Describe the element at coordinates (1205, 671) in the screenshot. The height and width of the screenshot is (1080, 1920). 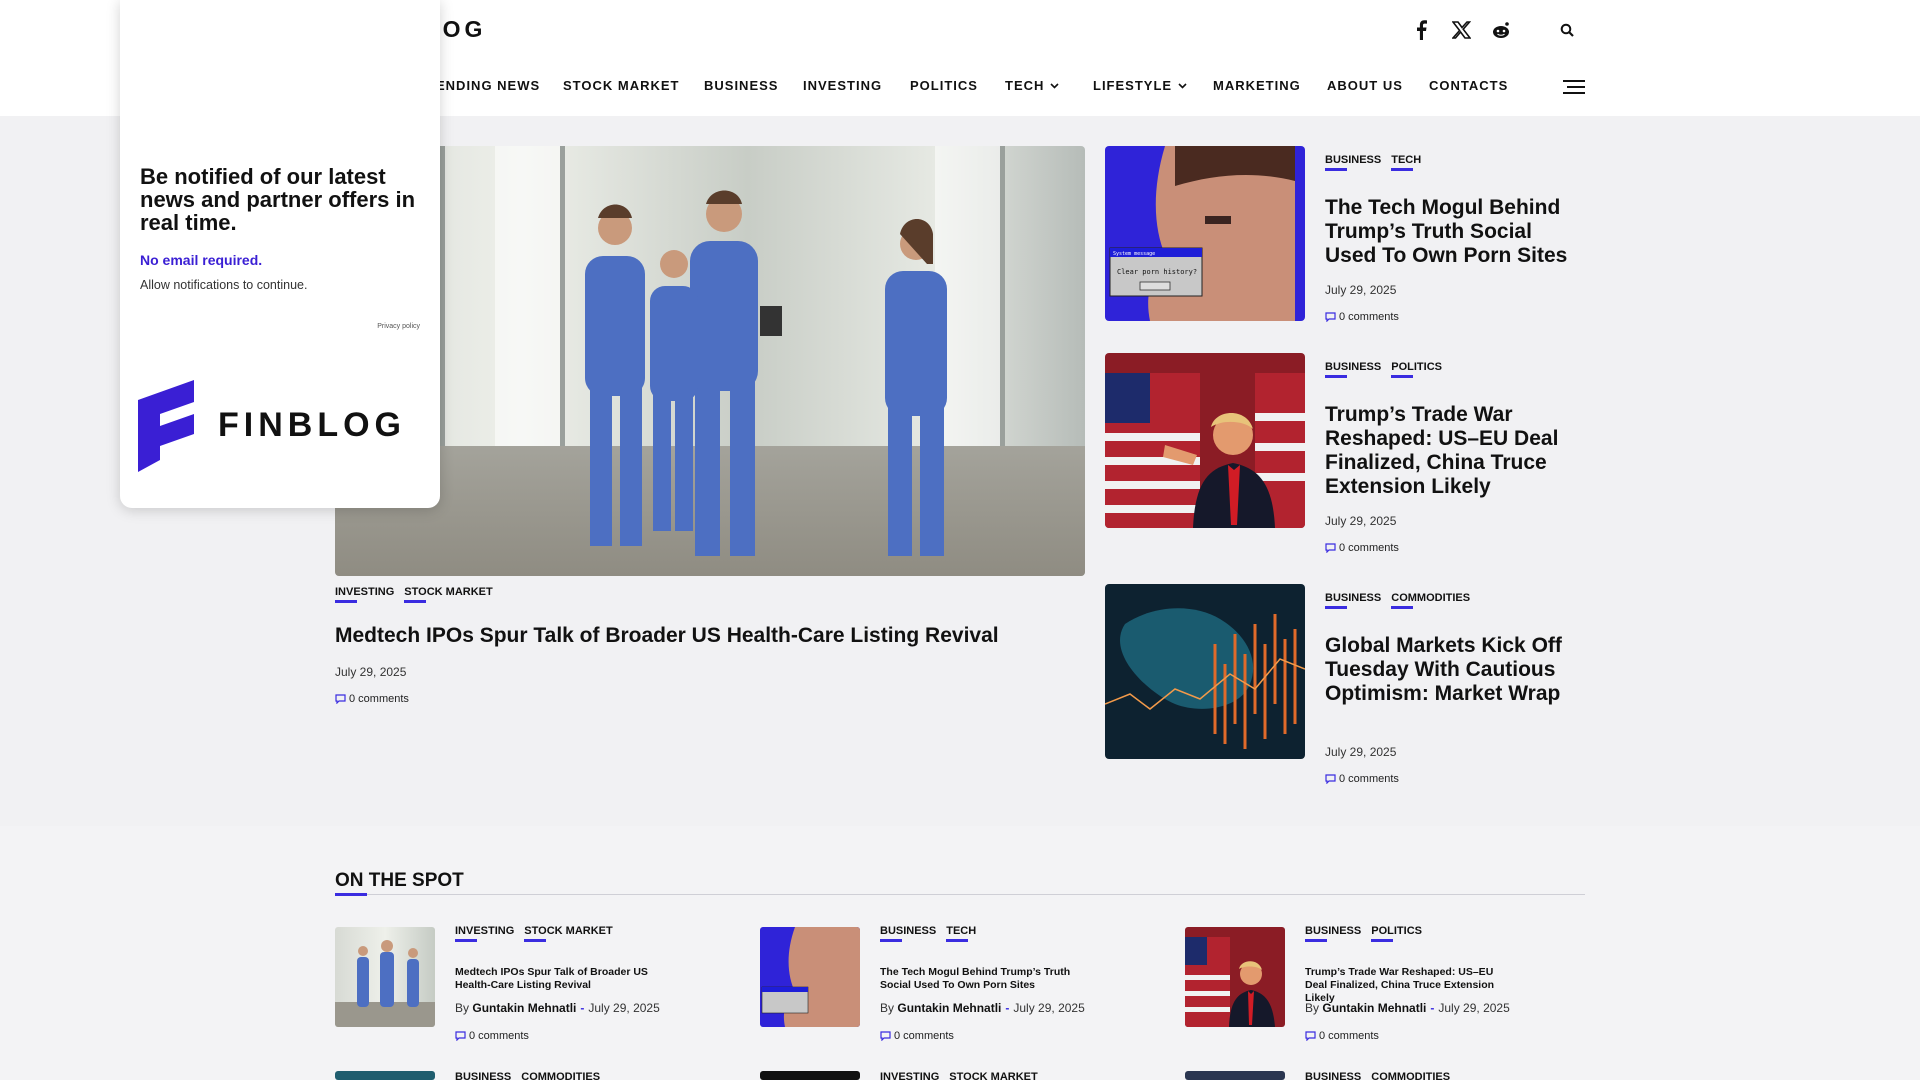
I see `side-article-3-image` at that location.